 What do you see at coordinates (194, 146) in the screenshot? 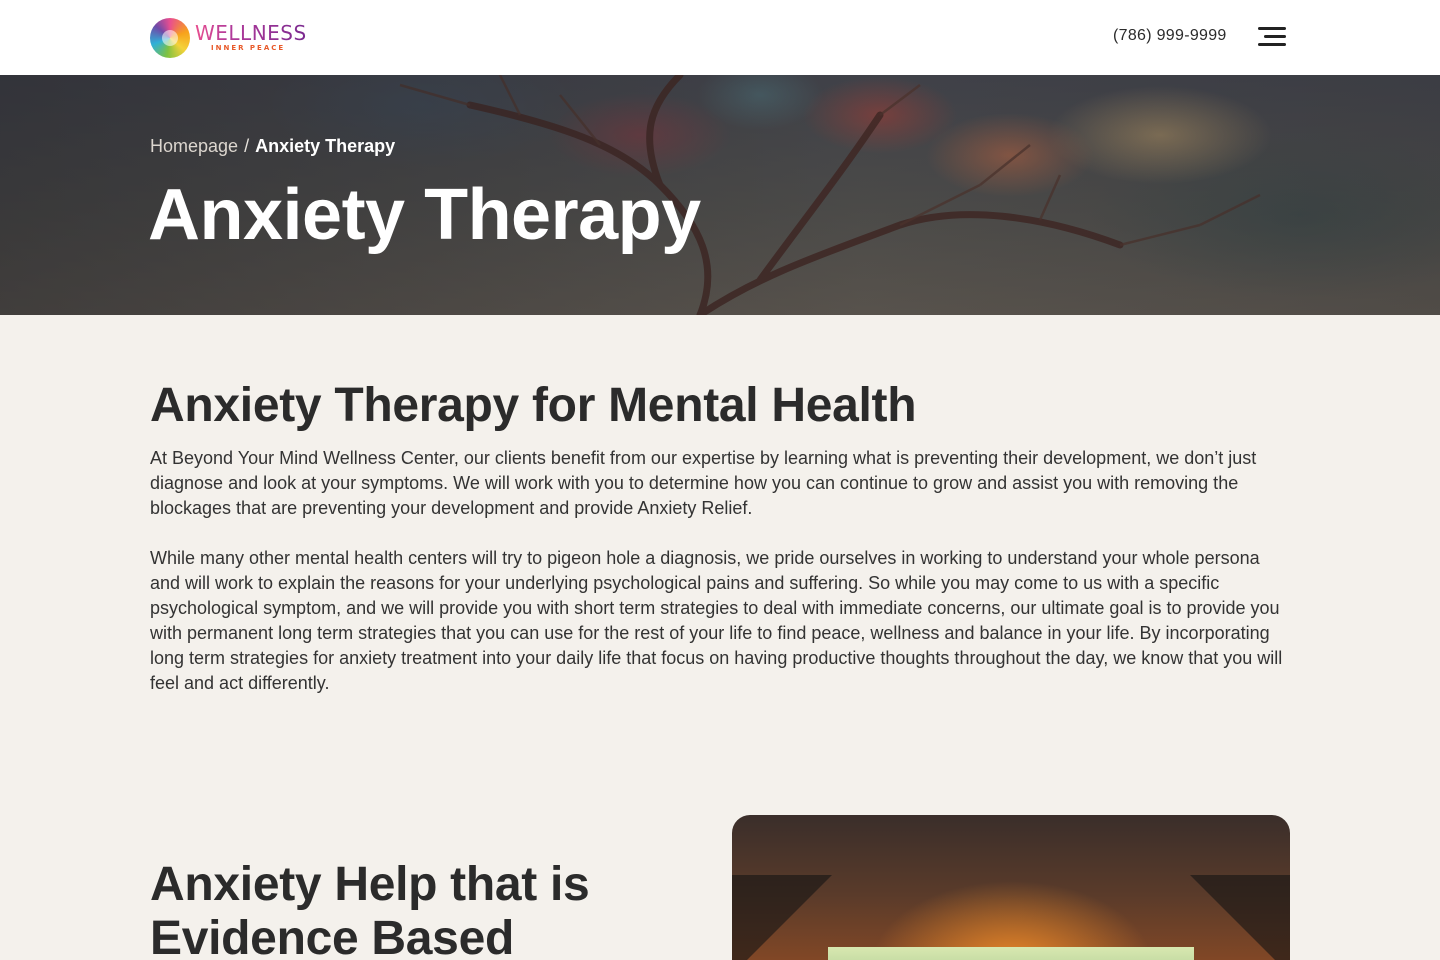
I see `breadcrumb-home-link: Homepage` at bounding box center [194, 146].